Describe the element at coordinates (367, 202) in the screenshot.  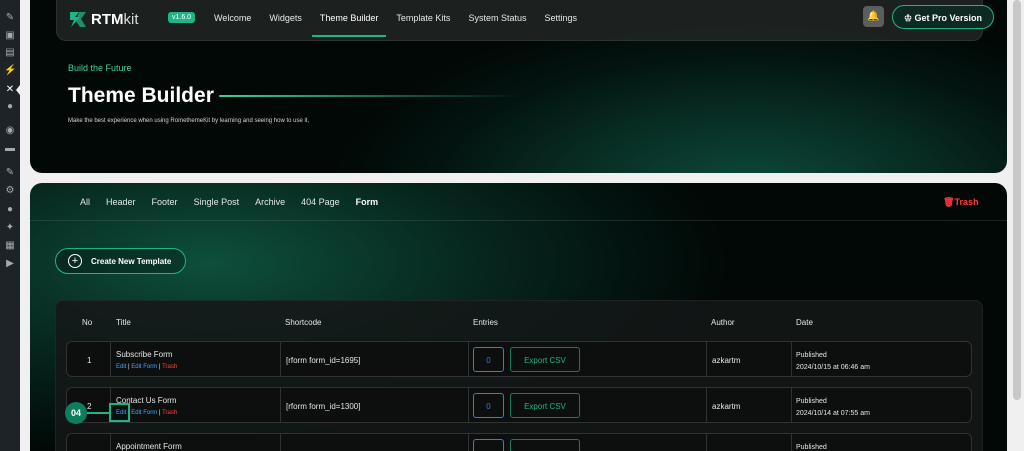
I see `tab-form: Form` at that location.